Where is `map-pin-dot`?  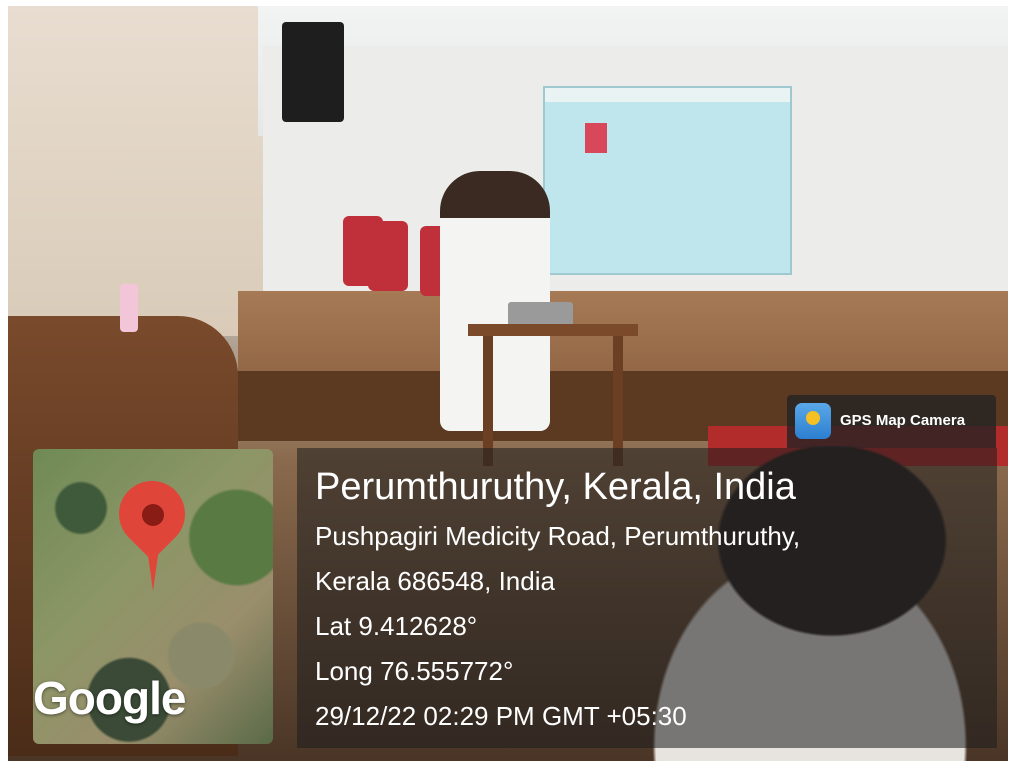
map-pin-dot is located at coordinates (153, 515).